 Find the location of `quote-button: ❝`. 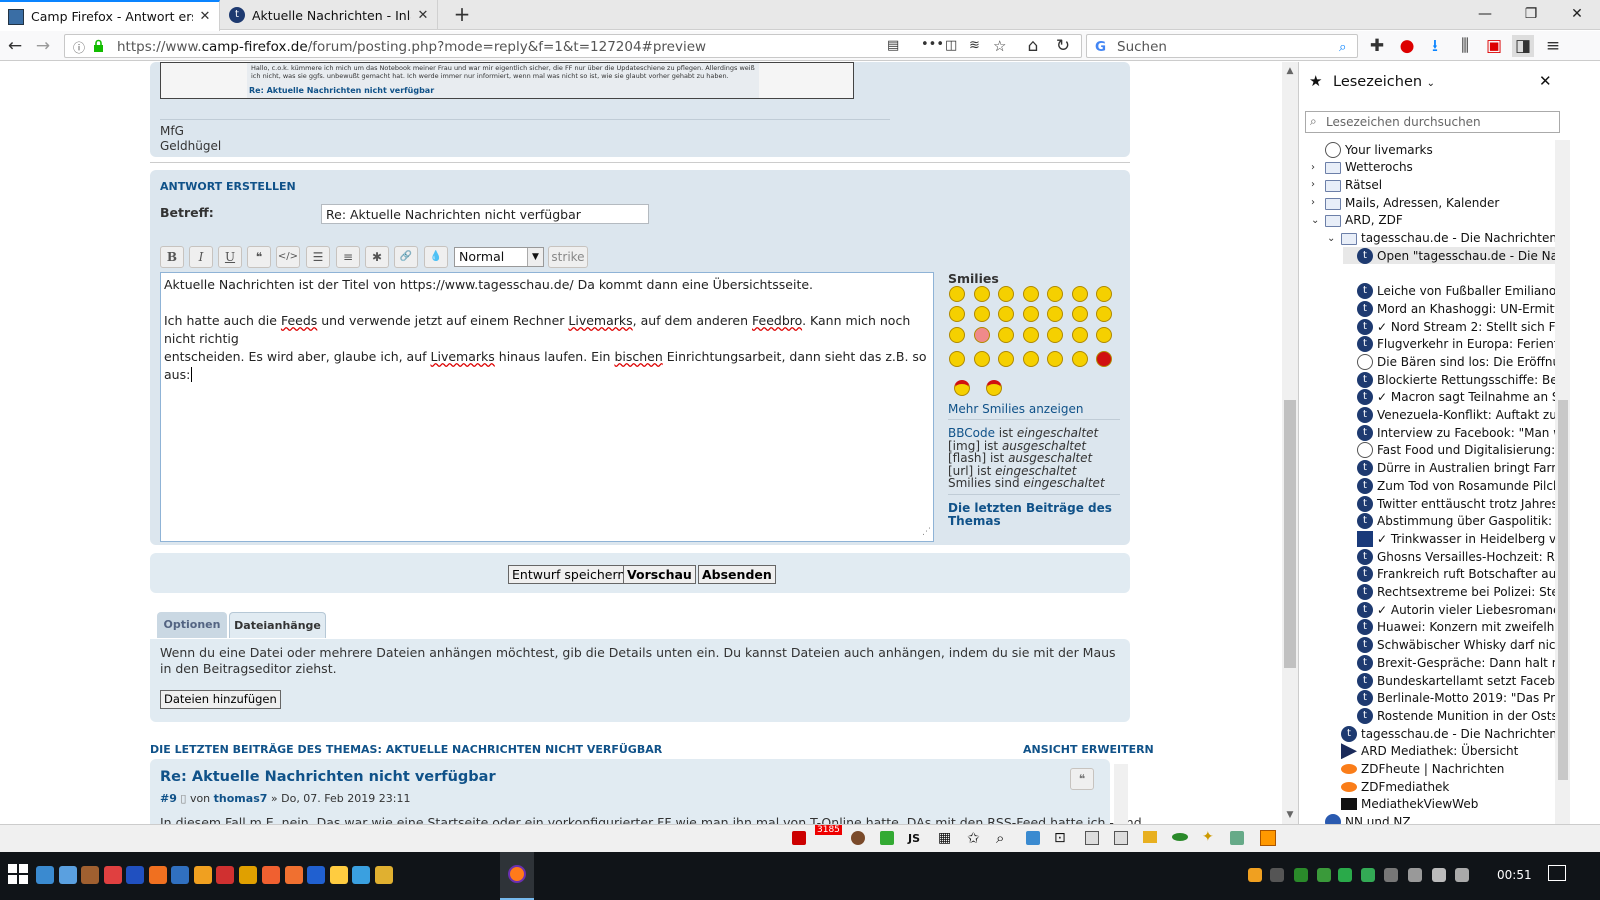

quote-button: ❝ is located at coordinates (259, 257).